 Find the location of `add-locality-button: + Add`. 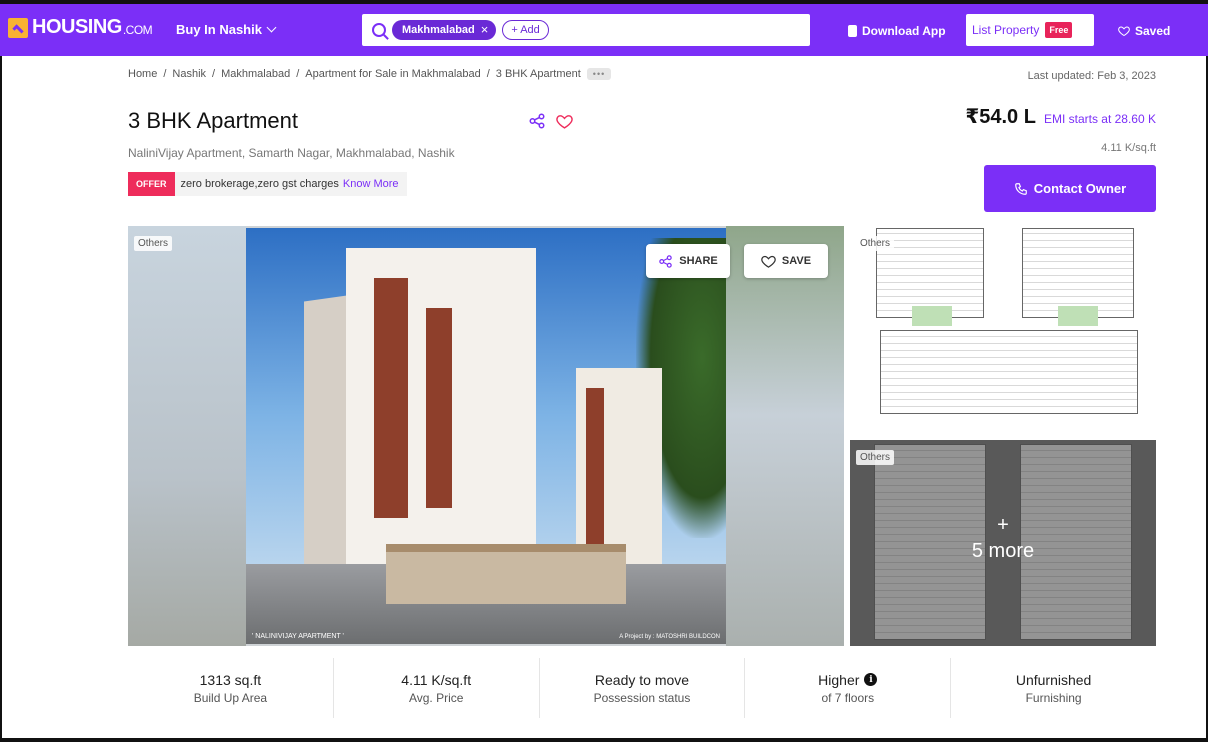

add-locality-button: + Add is located at coordinates (525, 30).